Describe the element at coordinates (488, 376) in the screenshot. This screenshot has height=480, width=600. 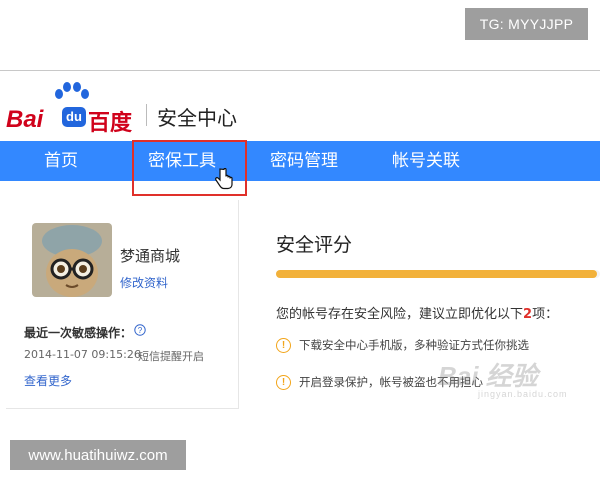
I see `watermark-main-text: Bai 经验` at that location.